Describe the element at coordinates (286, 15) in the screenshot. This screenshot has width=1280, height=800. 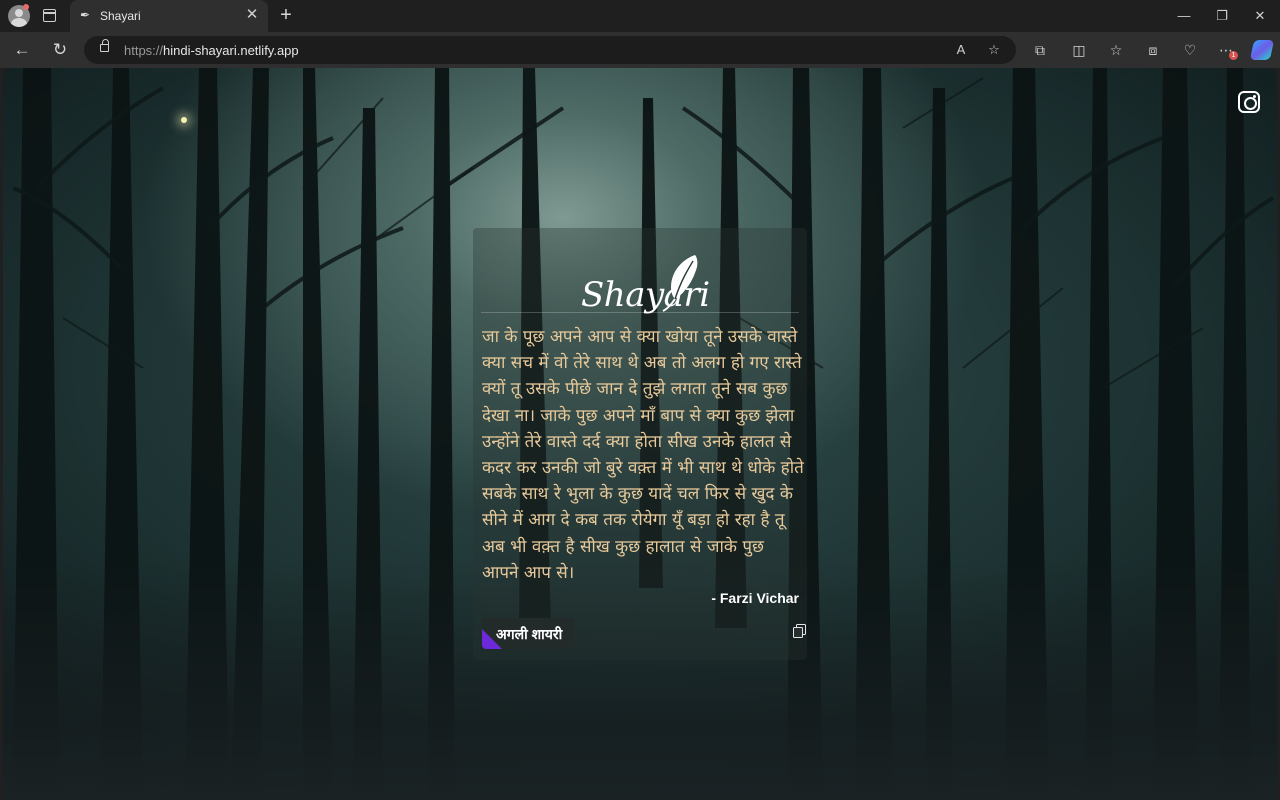
I see `new-tab-button: +` at that location.